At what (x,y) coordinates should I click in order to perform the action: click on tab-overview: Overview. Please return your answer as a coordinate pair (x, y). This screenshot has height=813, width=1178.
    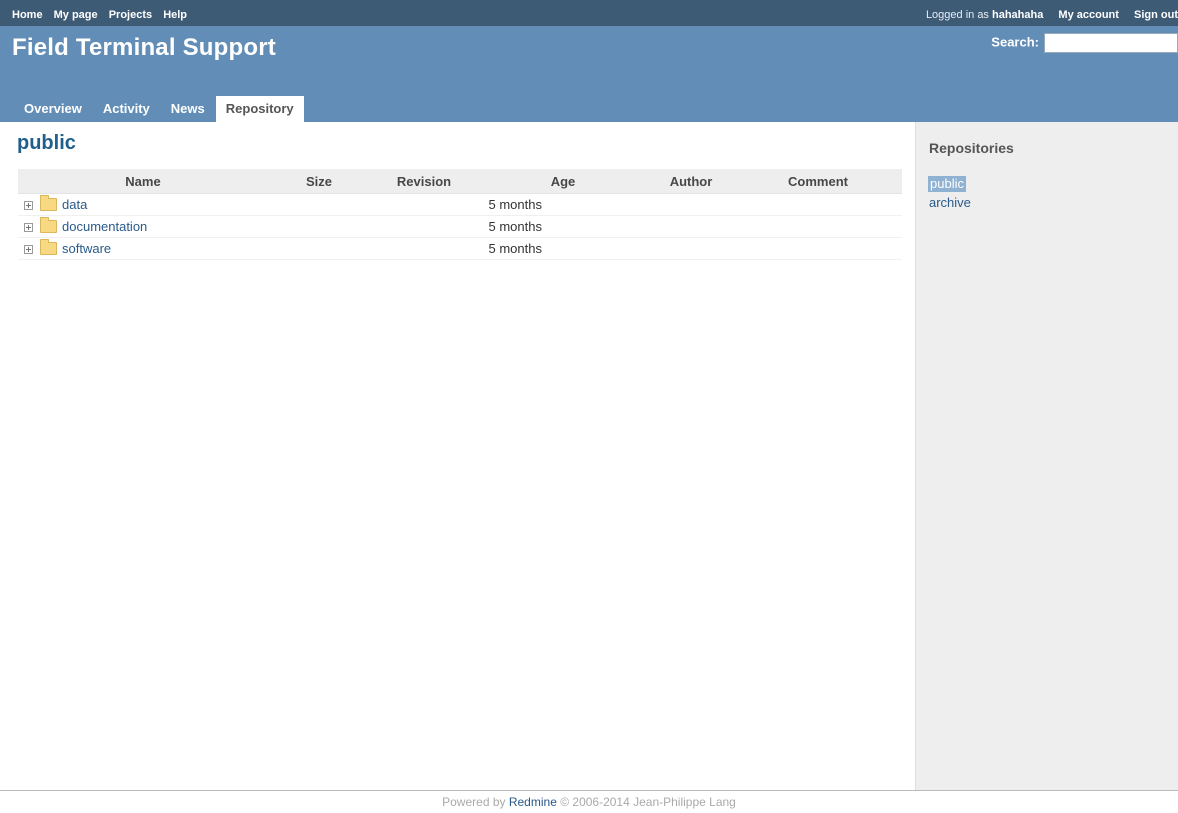
    Looking at the image, I should click on (53, 109).